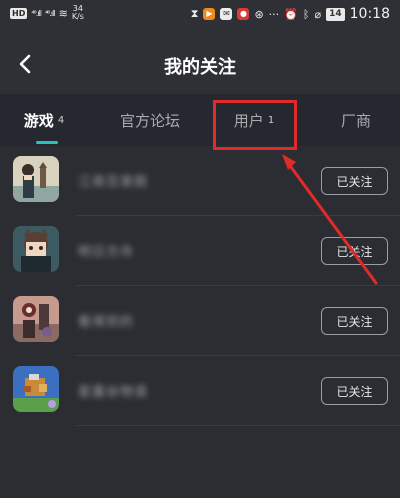 Image resolution: width=400 pixels, height=498 pixels. I want to click on tab-official-forum: 官方论坛, so click(150, 120).